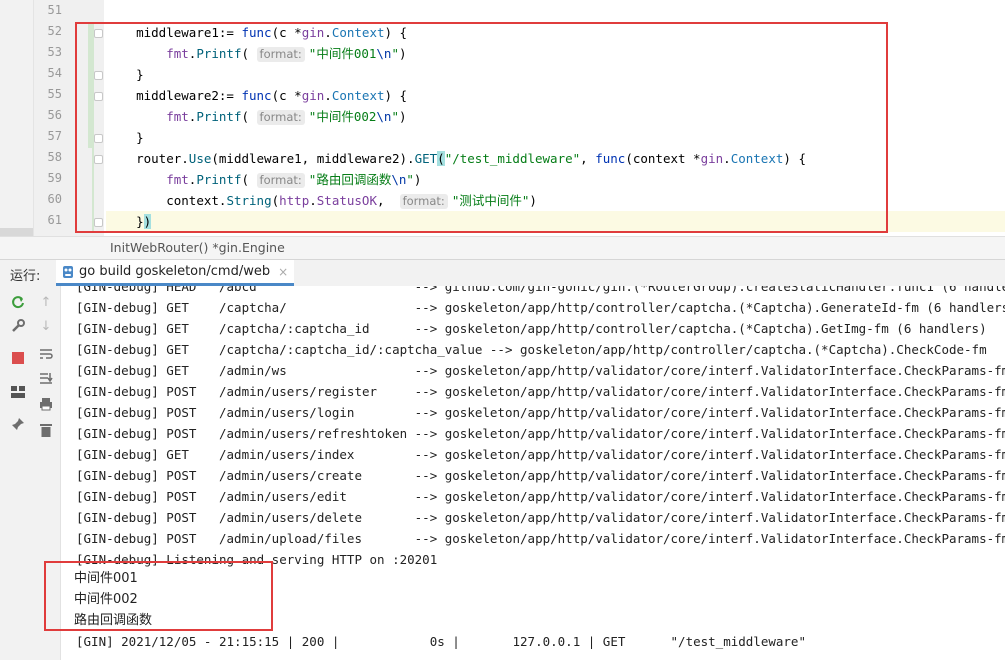 The height and width of the screenshot is (660, 1005). I want to click on up-arrow-icon: ↑, so click(46, 302).